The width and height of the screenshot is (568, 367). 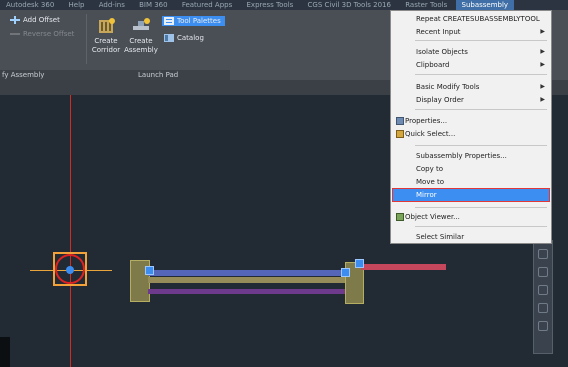 What do you see at coordinates (30, 5) in the screenshot?
I see `tab-autodesk-360: Autodesk 360` at bounding box center [30, 5].